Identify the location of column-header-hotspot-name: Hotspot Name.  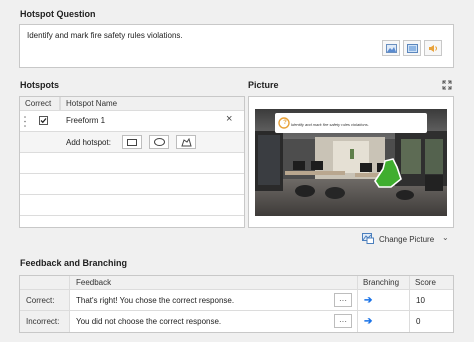
(152, 104).